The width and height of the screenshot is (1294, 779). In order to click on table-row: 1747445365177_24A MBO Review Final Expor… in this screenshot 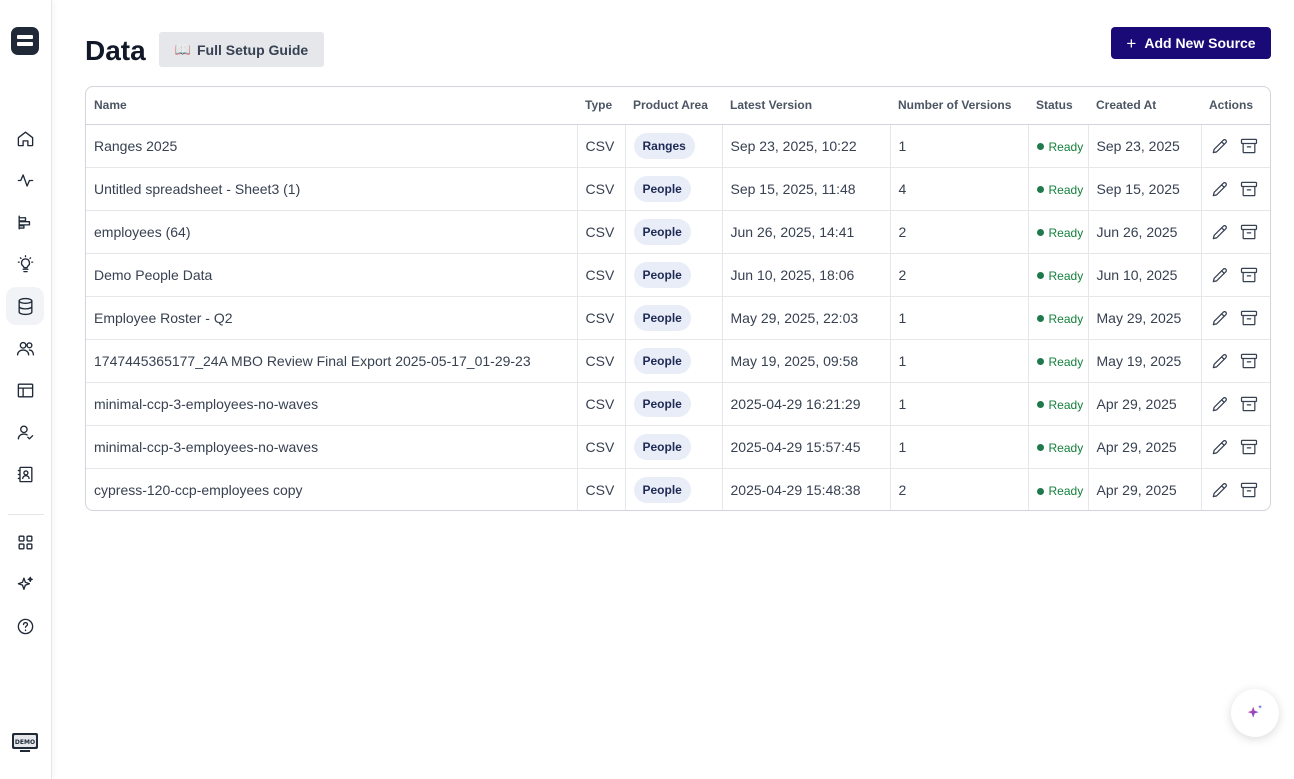, I will do `click(678, 361)`.